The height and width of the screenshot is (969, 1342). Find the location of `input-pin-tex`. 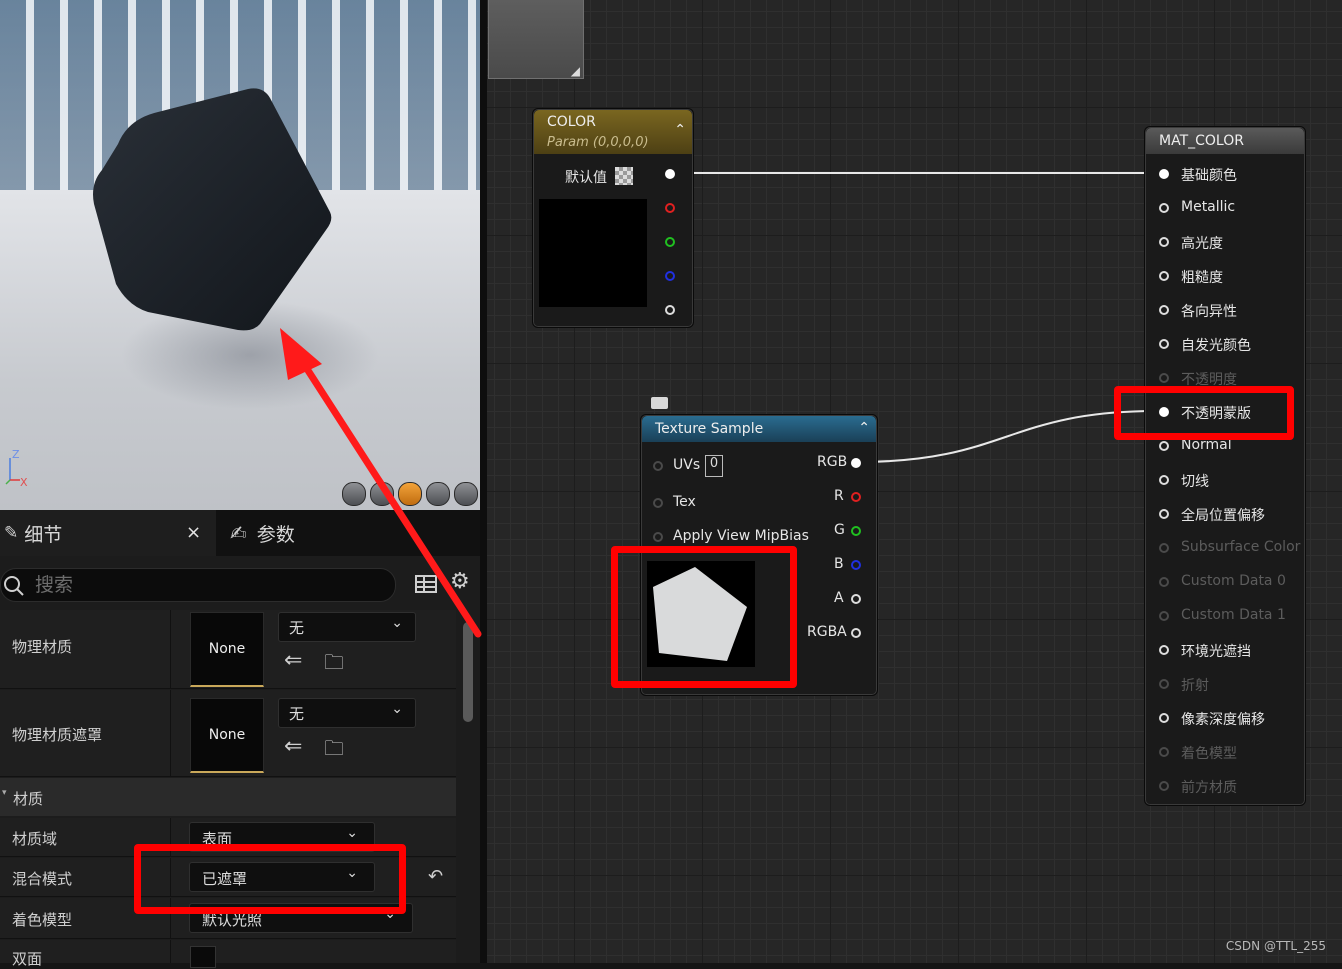

input-pin-tex is located at coordinates (658, 503).